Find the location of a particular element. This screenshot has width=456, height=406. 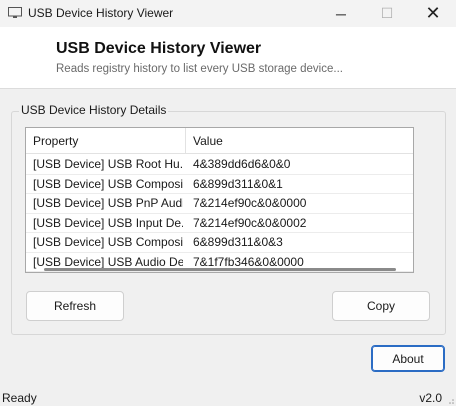

row-value: 7&214ef90c&0&0002 is located at coordinates (250, 222).